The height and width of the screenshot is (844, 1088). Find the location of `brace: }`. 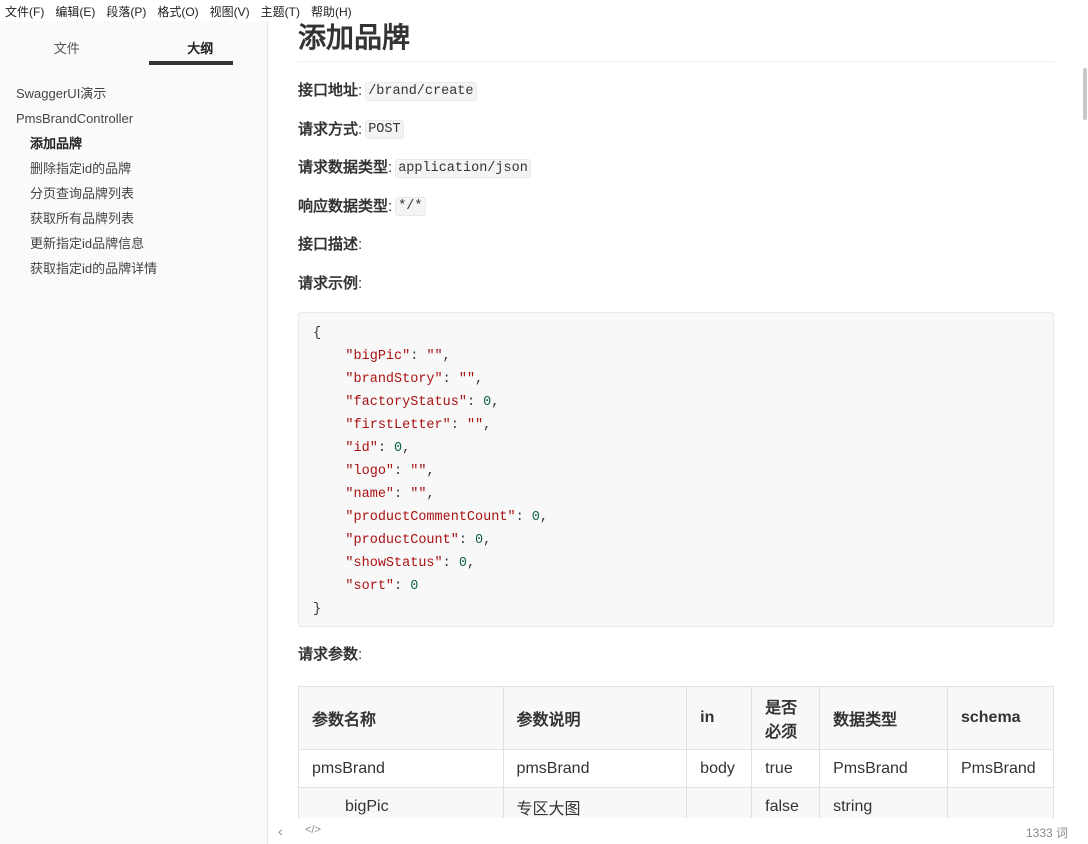

brace: } is located at coordinates (317, 609).